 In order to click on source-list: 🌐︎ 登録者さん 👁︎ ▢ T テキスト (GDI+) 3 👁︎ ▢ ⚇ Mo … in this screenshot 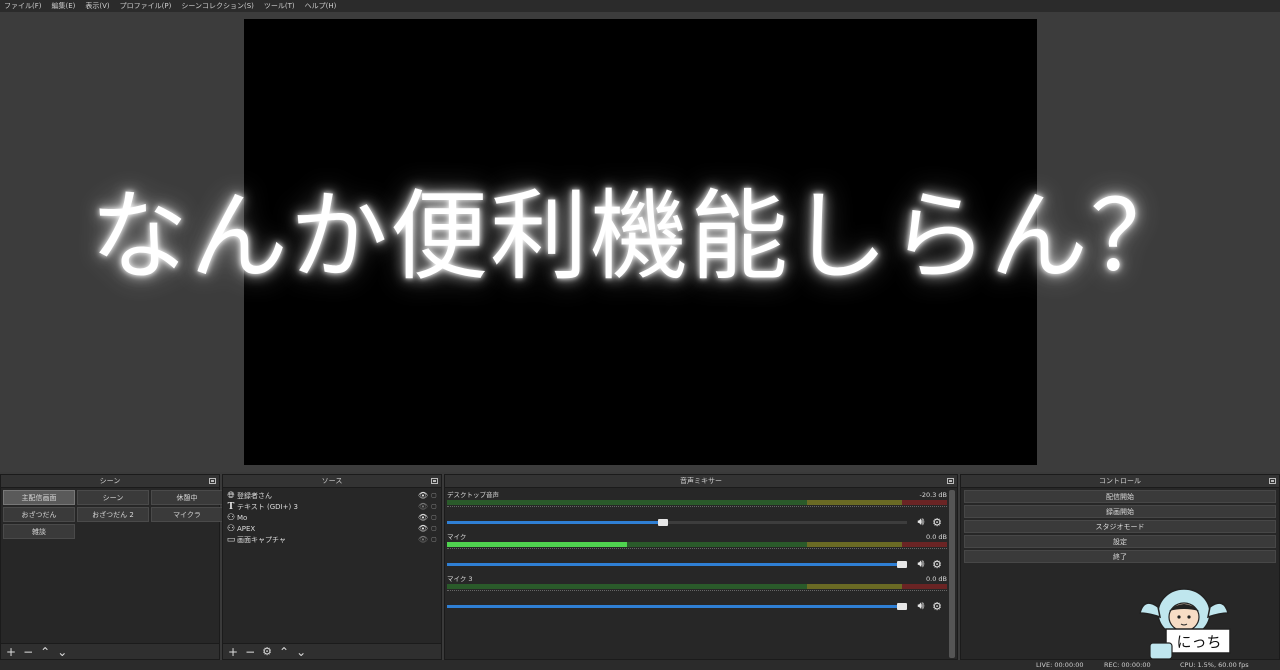, I will do `click(332, 517)`.